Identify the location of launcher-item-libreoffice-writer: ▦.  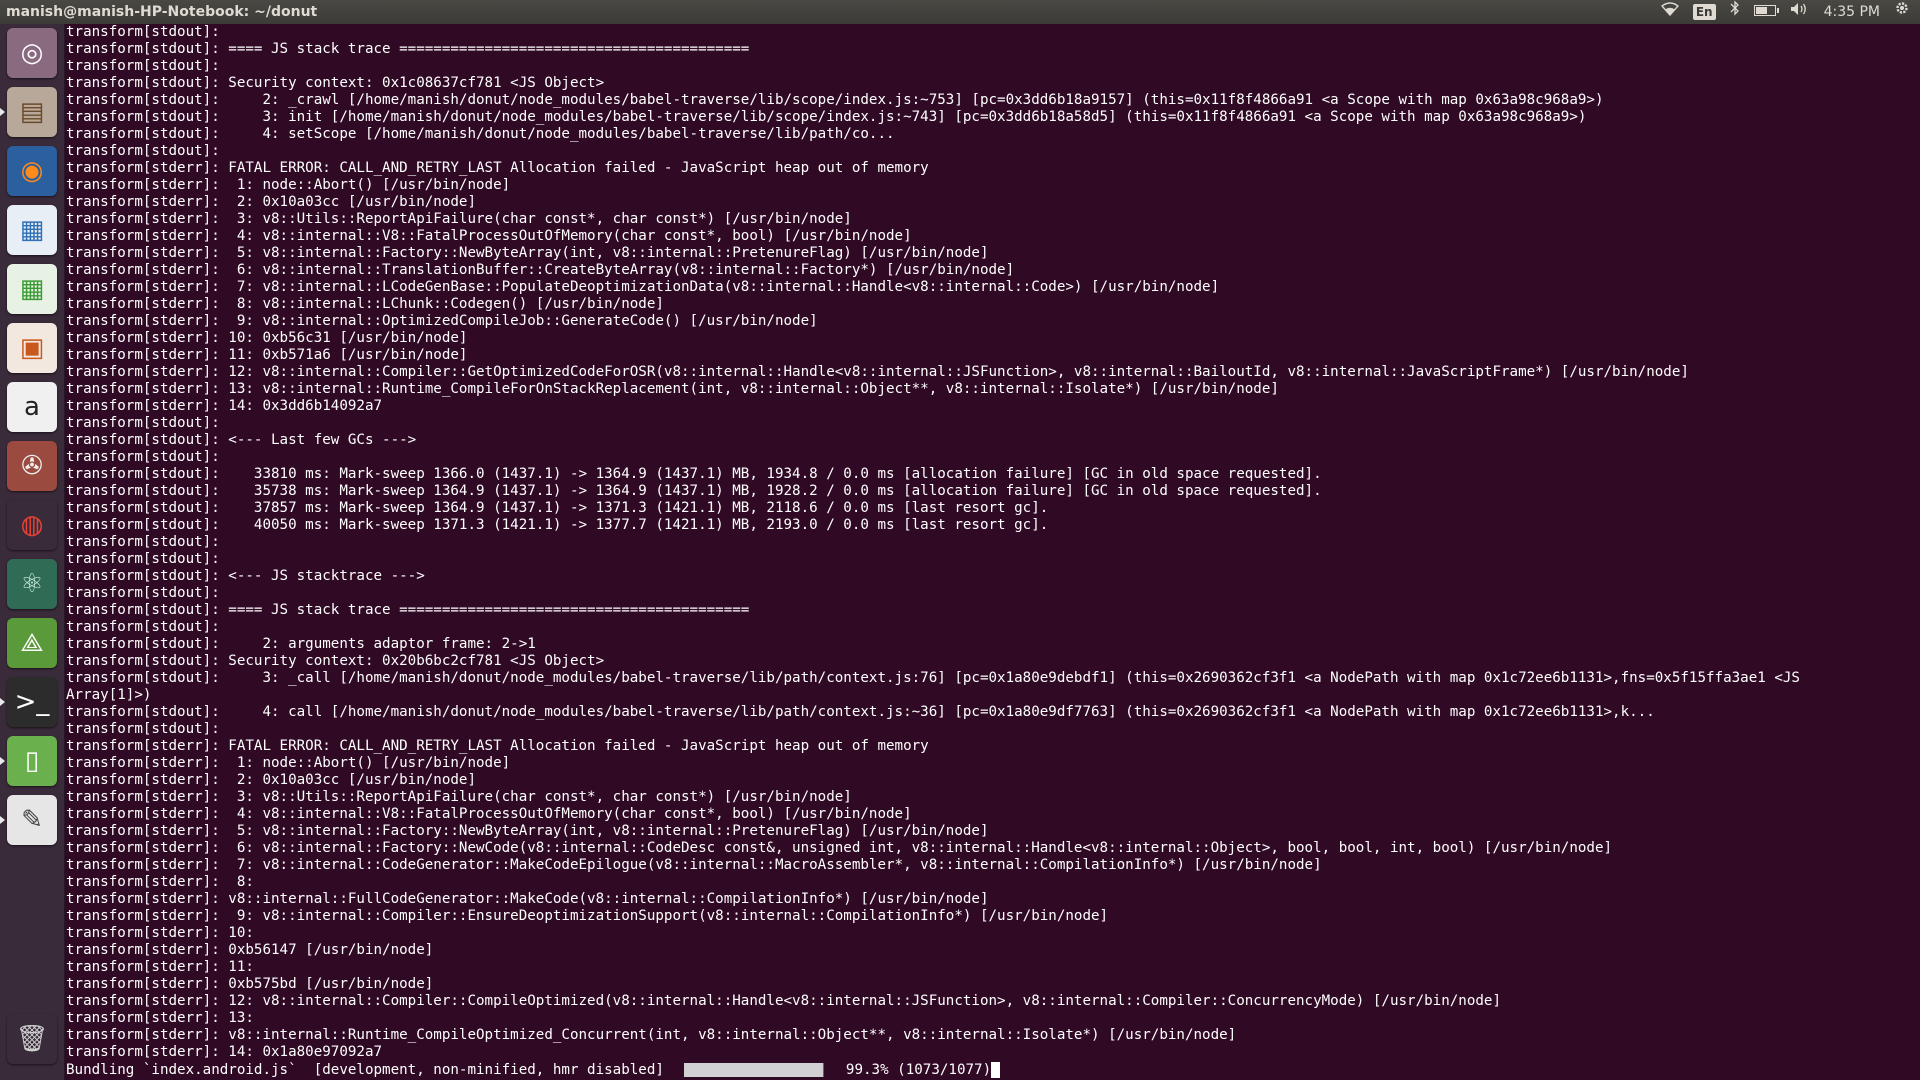
(32, 230).